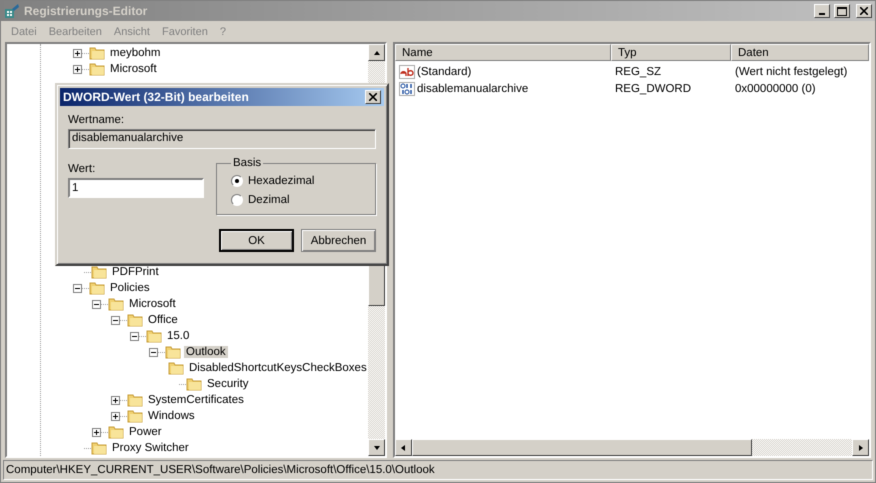 This screenshot has width=876, height=483. I want to click on tree-item: PDFPrint, so click(135, 272).